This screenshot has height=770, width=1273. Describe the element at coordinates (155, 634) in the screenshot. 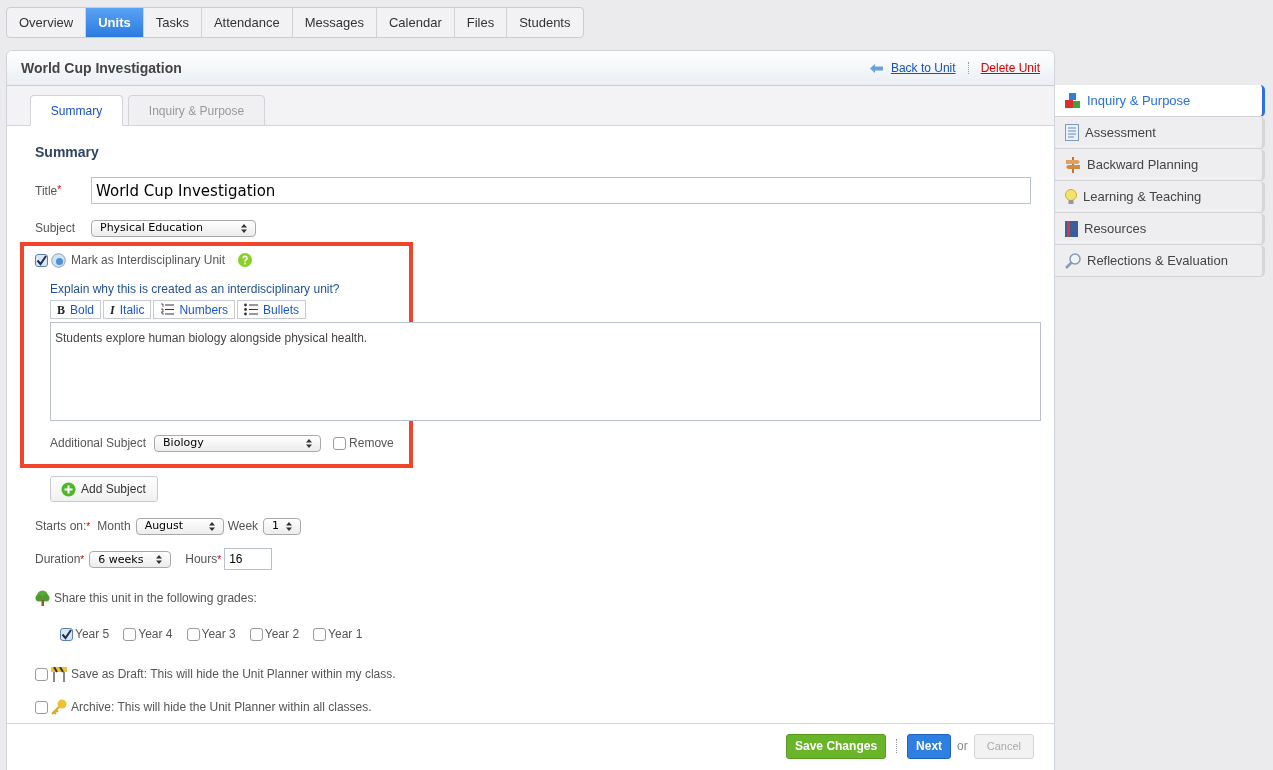

I see `grade-label: Year 4` at that location.